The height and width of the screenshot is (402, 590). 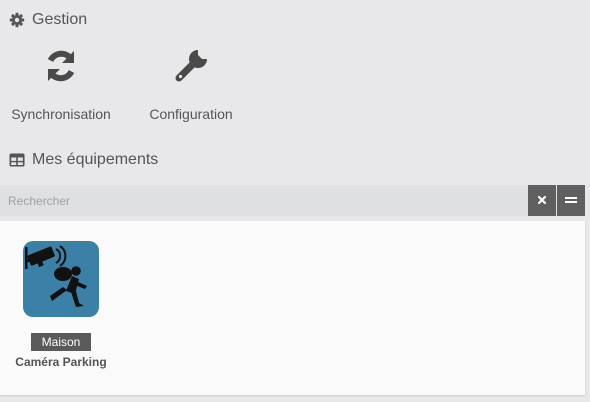 What do you see at coordinates (17, 160) in the screenshot?
I see `table-icon` at bounding box center [17, 160].